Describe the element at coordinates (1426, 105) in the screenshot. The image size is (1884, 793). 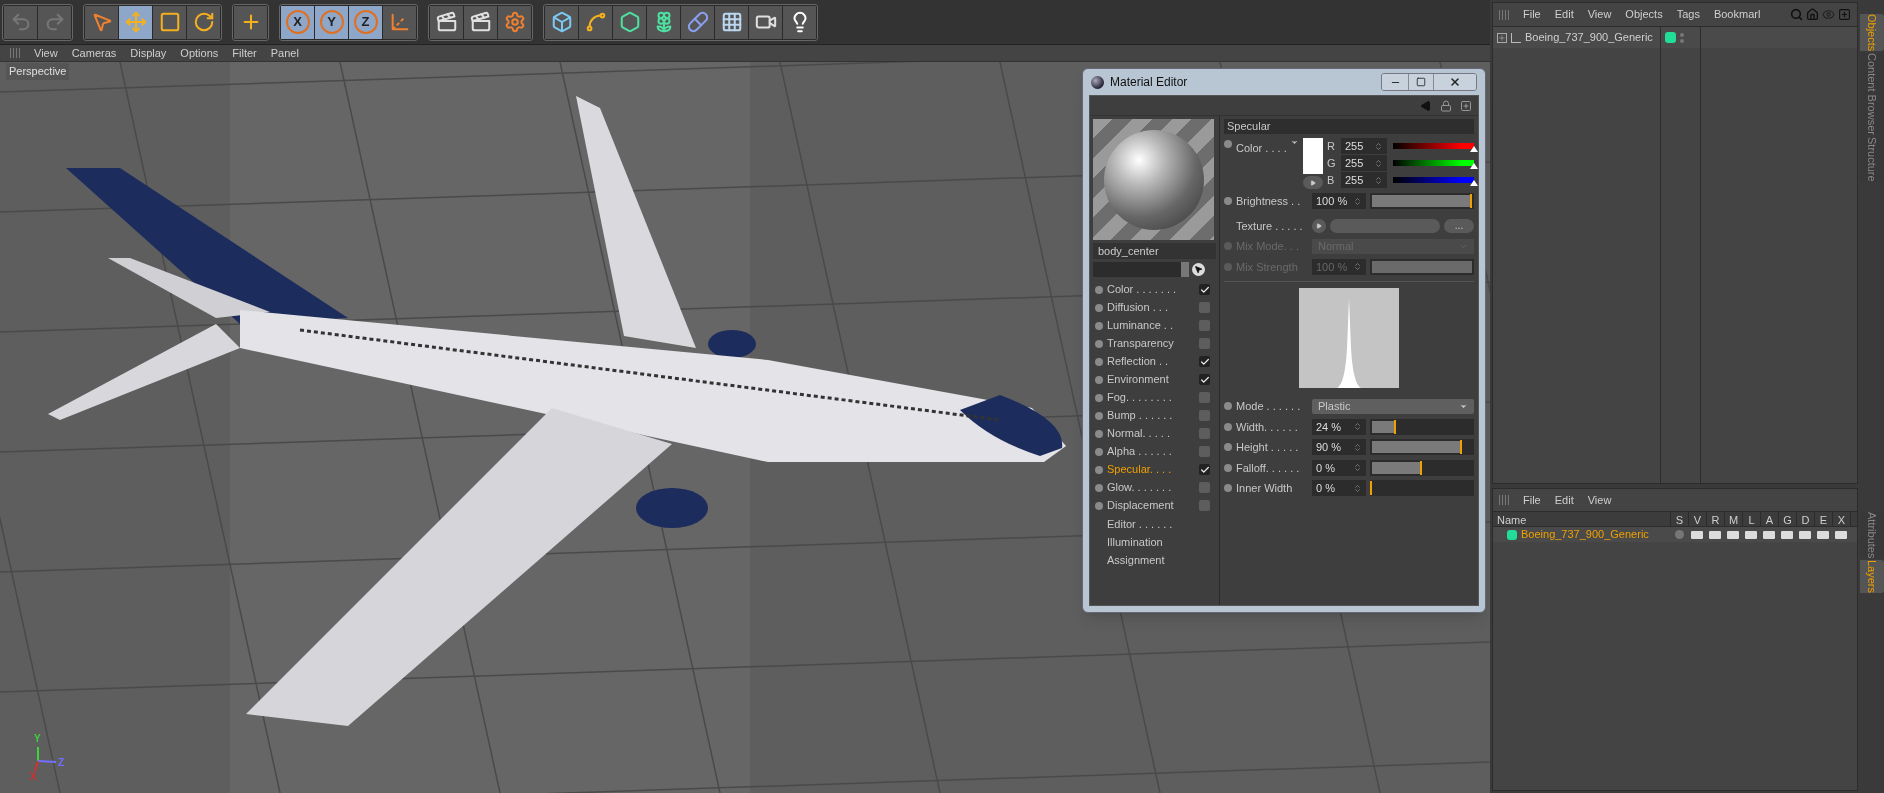
I see `back-arrow-icon` at that location.